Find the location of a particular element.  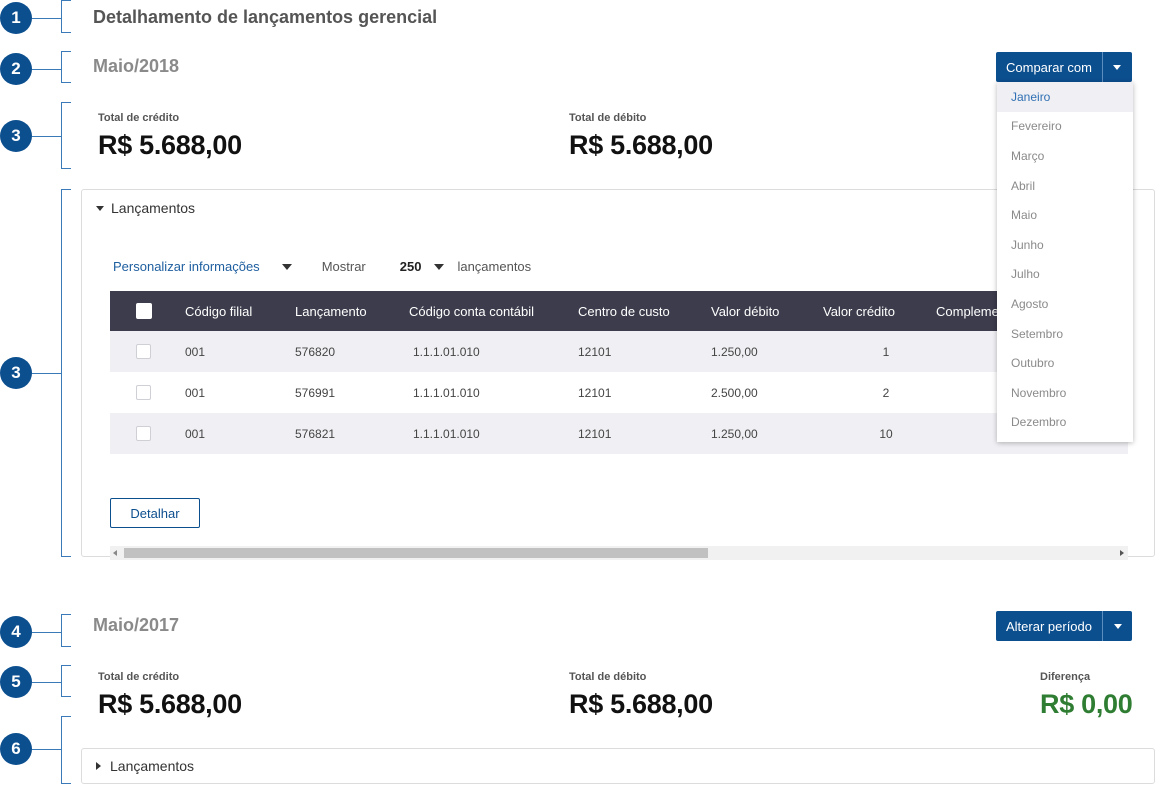

entries-panel-toggle: Lançamentos is located at coordinates (145, 208).